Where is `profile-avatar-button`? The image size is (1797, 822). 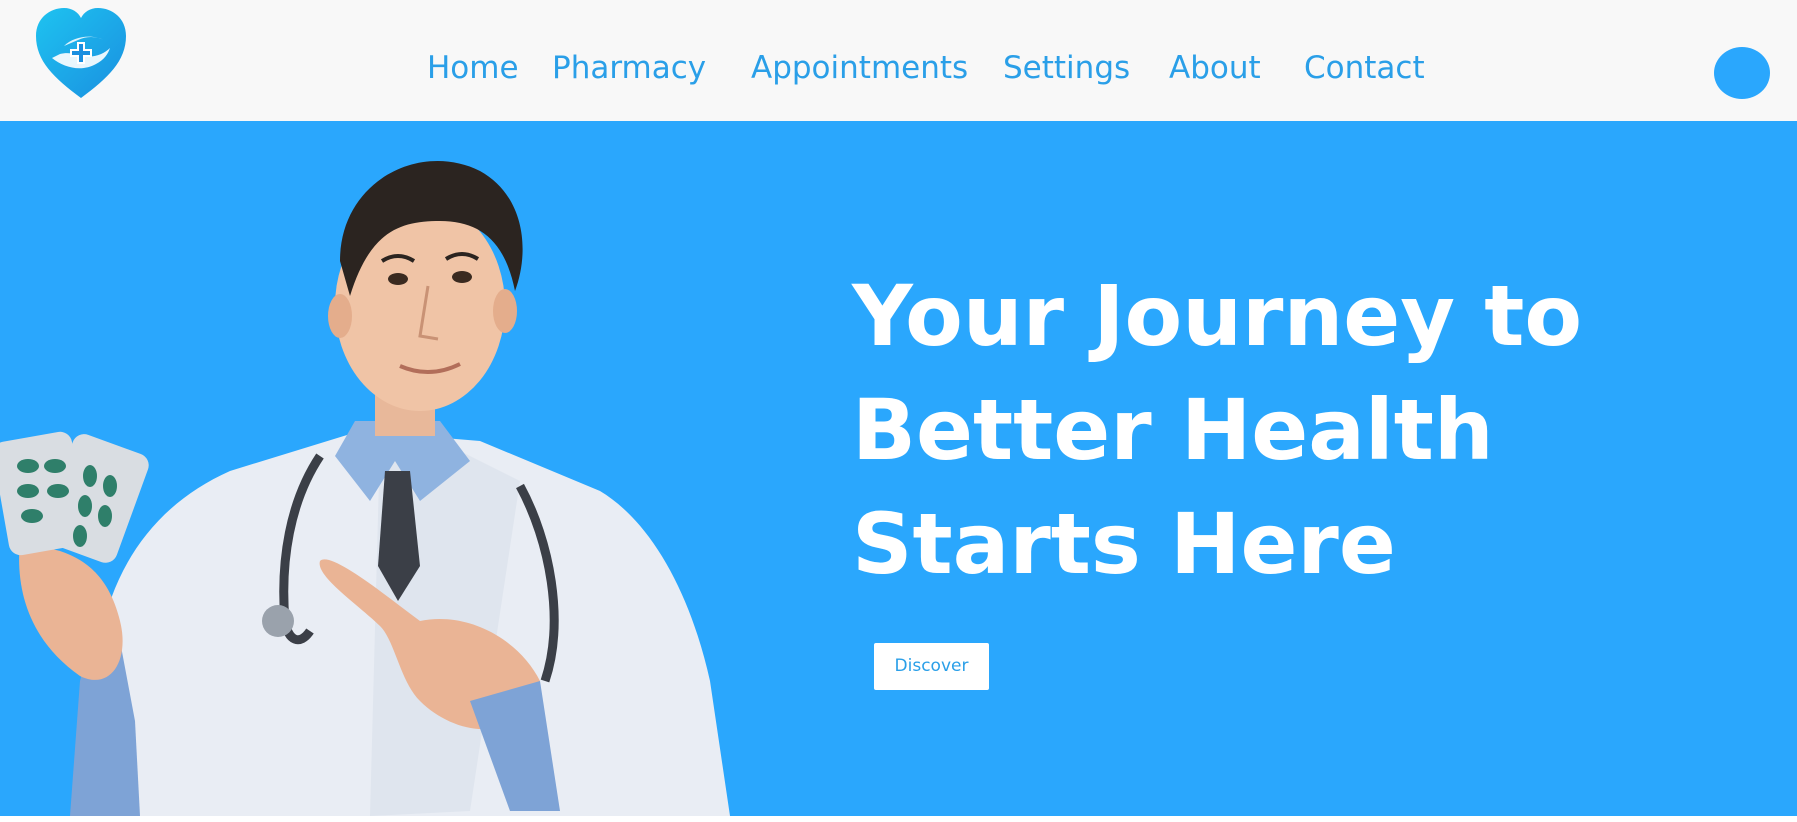
profile-avatar-button is located at coordinates (1742, 73).